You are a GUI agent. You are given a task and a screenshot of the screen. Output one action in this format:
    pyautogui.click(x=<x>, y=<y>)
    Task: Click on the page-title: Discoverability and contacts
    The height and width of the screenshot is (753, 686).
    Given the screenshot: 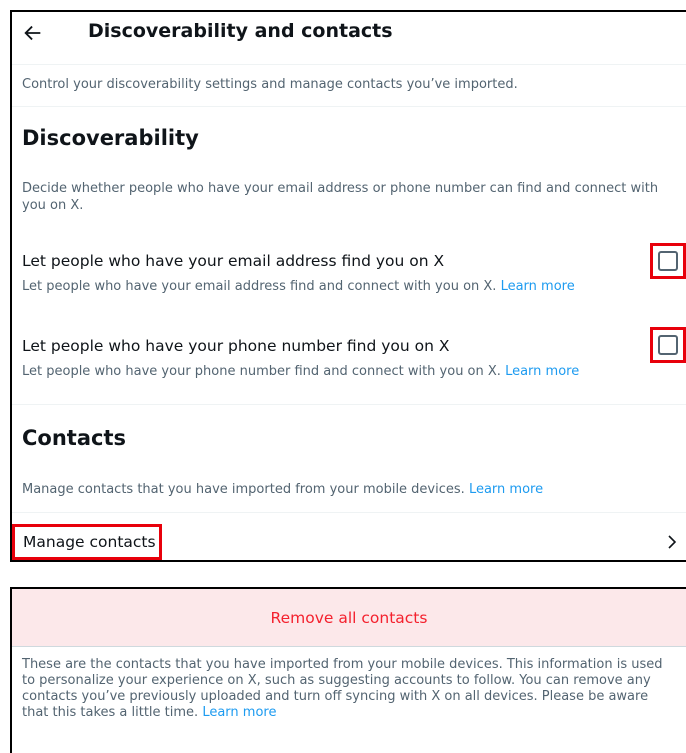 What is the action you would take?
    pyautogui.click(x=240, y=31)
    